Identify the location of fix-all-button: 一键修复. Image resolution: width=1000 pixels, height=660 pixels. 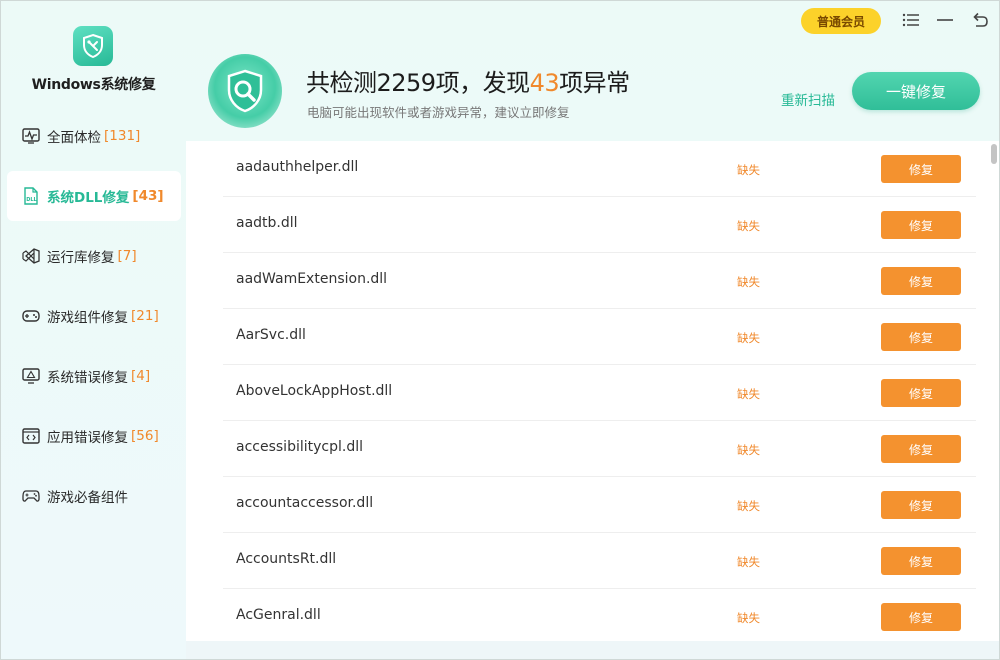
(916, 91).